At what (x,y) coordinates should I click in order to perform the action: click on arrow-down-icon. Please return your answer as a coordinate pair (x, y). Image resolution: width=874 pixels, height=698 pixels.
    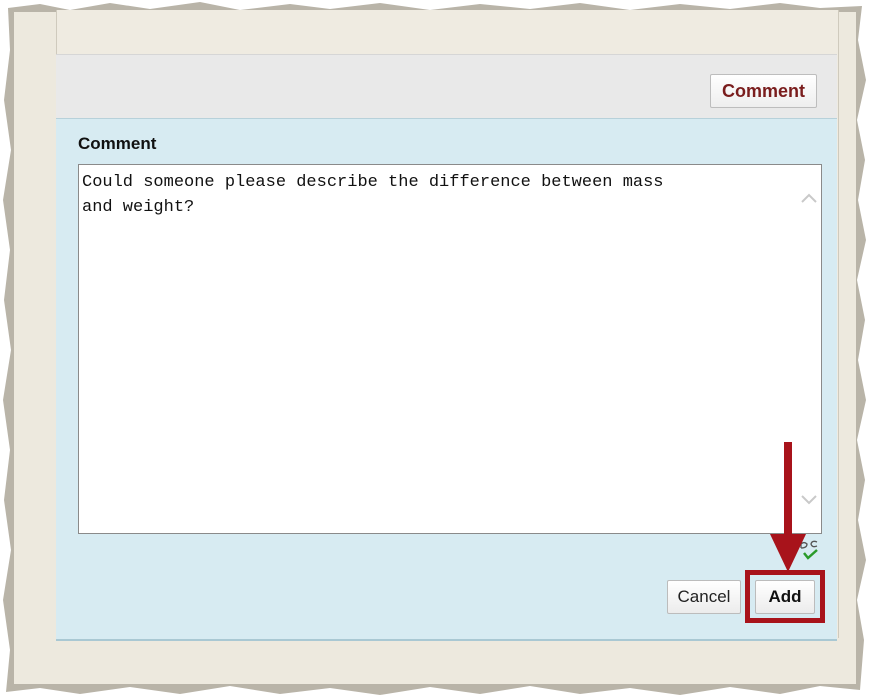
    Looking at the image, I should click on (788, 507).